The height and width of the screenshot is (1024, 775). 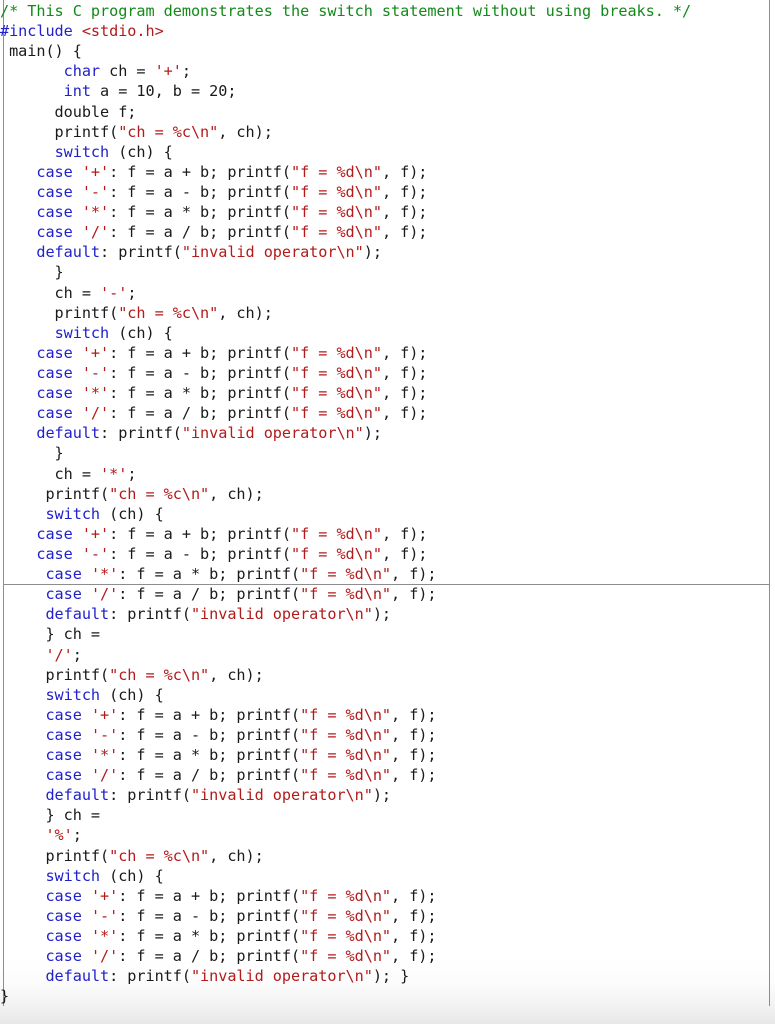 What do you see at coordinates (200, 393) in the screenshot?
I see `code-token-plain: : f = a * b; printf(` at bounding box center [200, 393].